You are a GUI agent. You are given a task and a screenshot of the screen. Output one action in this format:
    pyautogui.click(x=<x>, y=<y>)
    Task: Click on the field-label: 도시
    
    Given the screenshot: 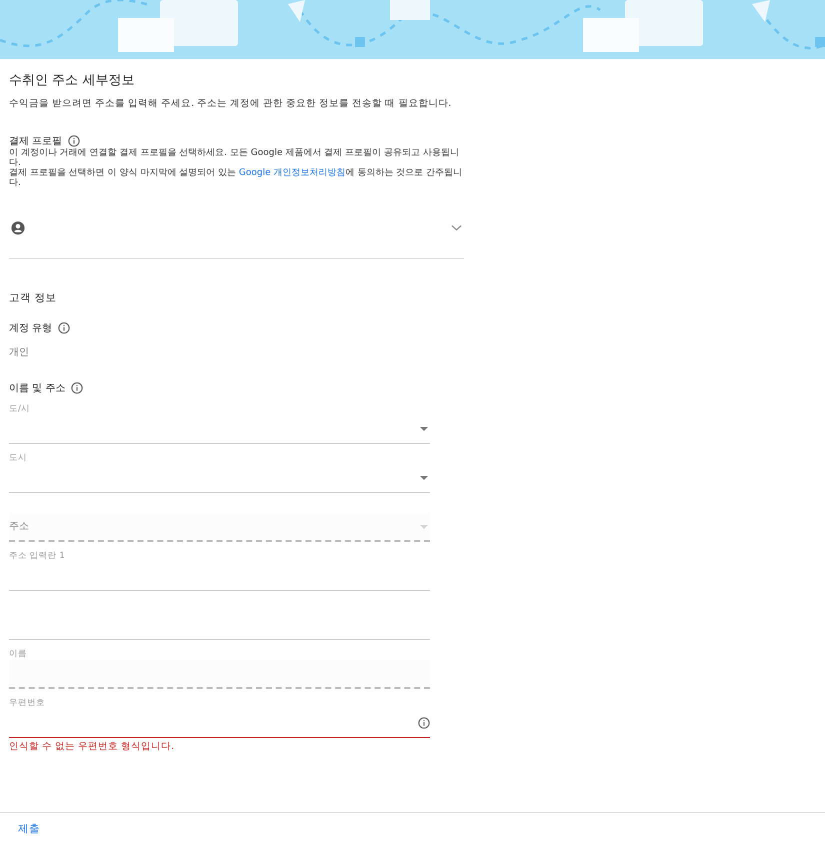 What is the action you would take?
    pyautogui.click(x=18, y=458)
    